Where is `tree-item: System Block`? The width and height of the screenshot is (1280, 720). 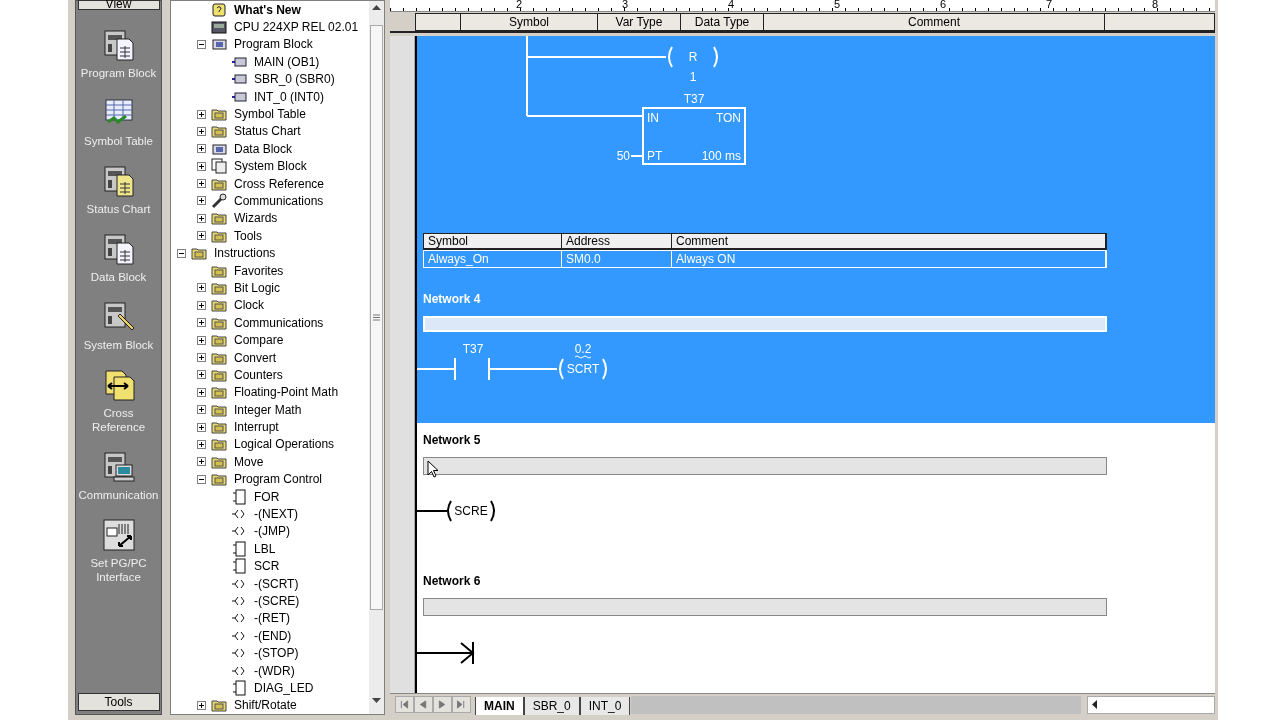 tree-item: System Block is located at coordinates (270, 166).